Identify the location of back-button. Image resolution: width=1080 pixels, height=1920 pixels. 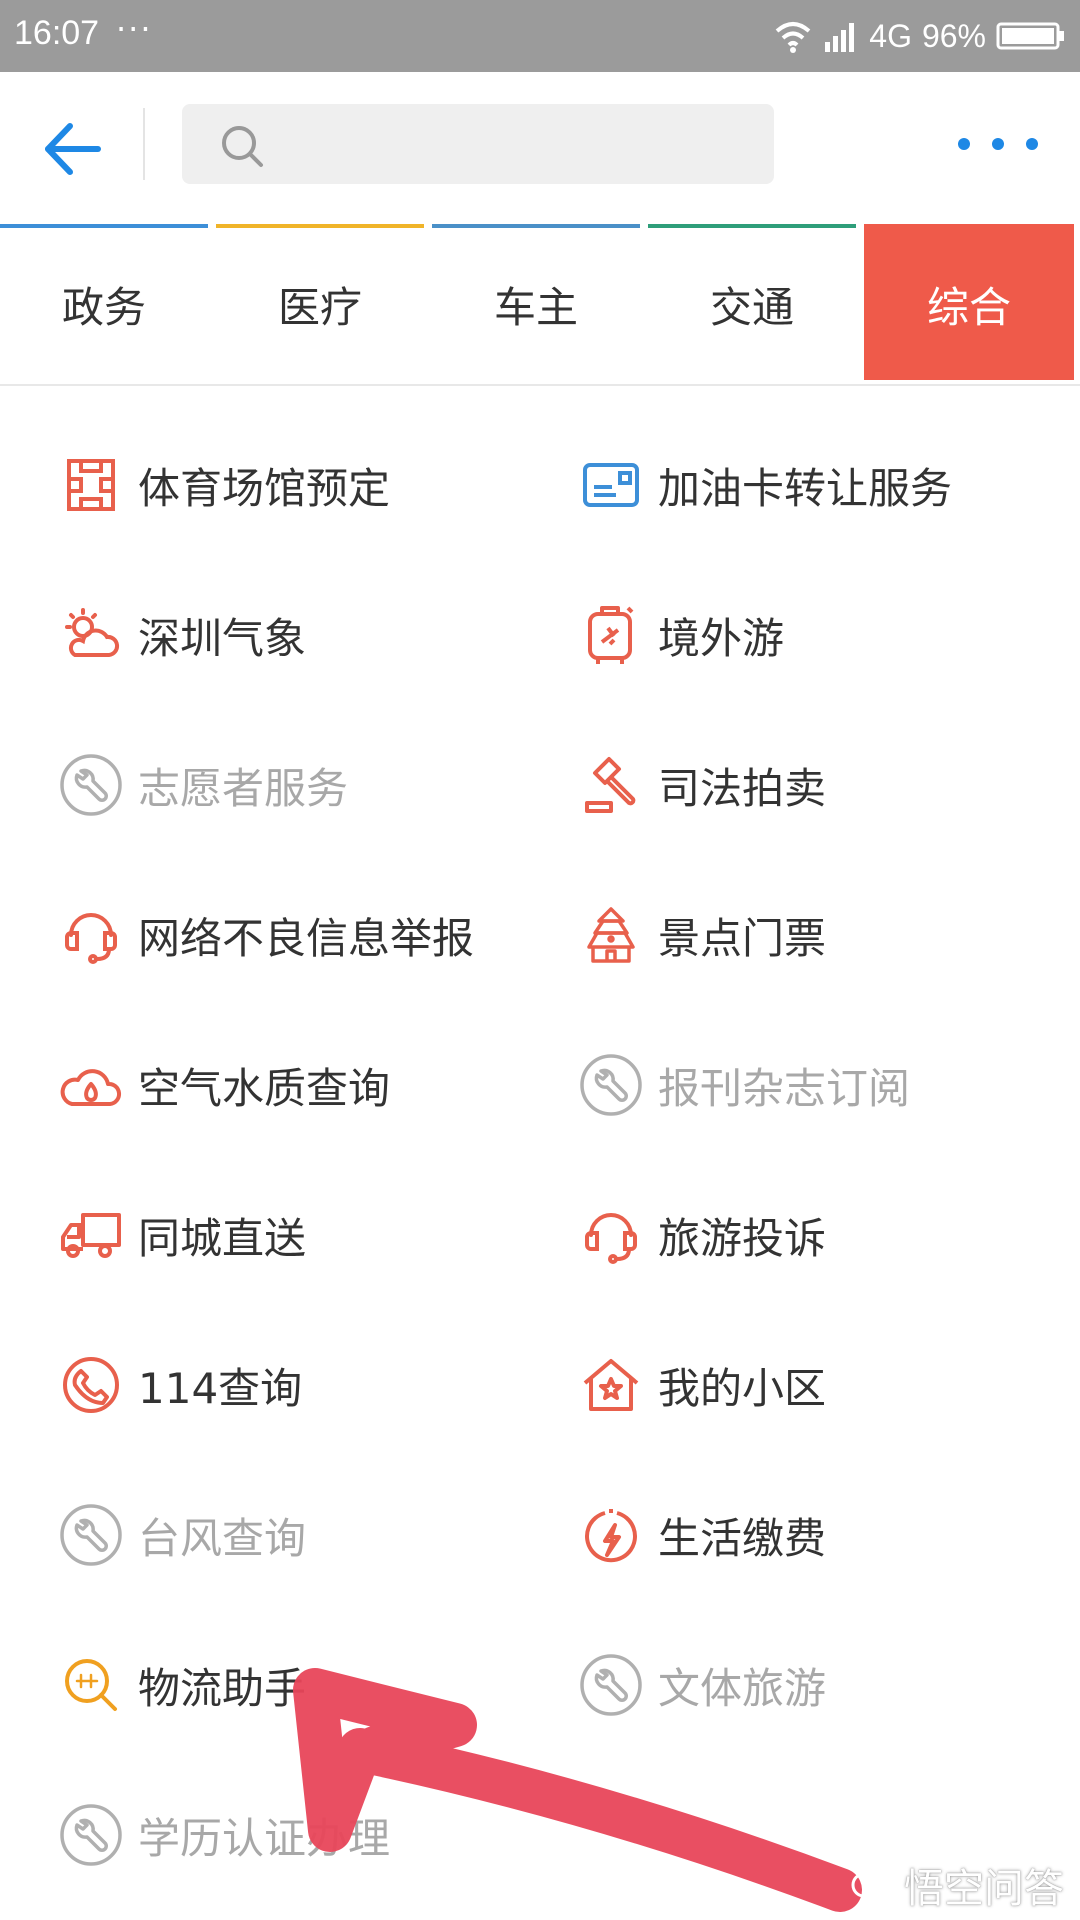
(73, 149).